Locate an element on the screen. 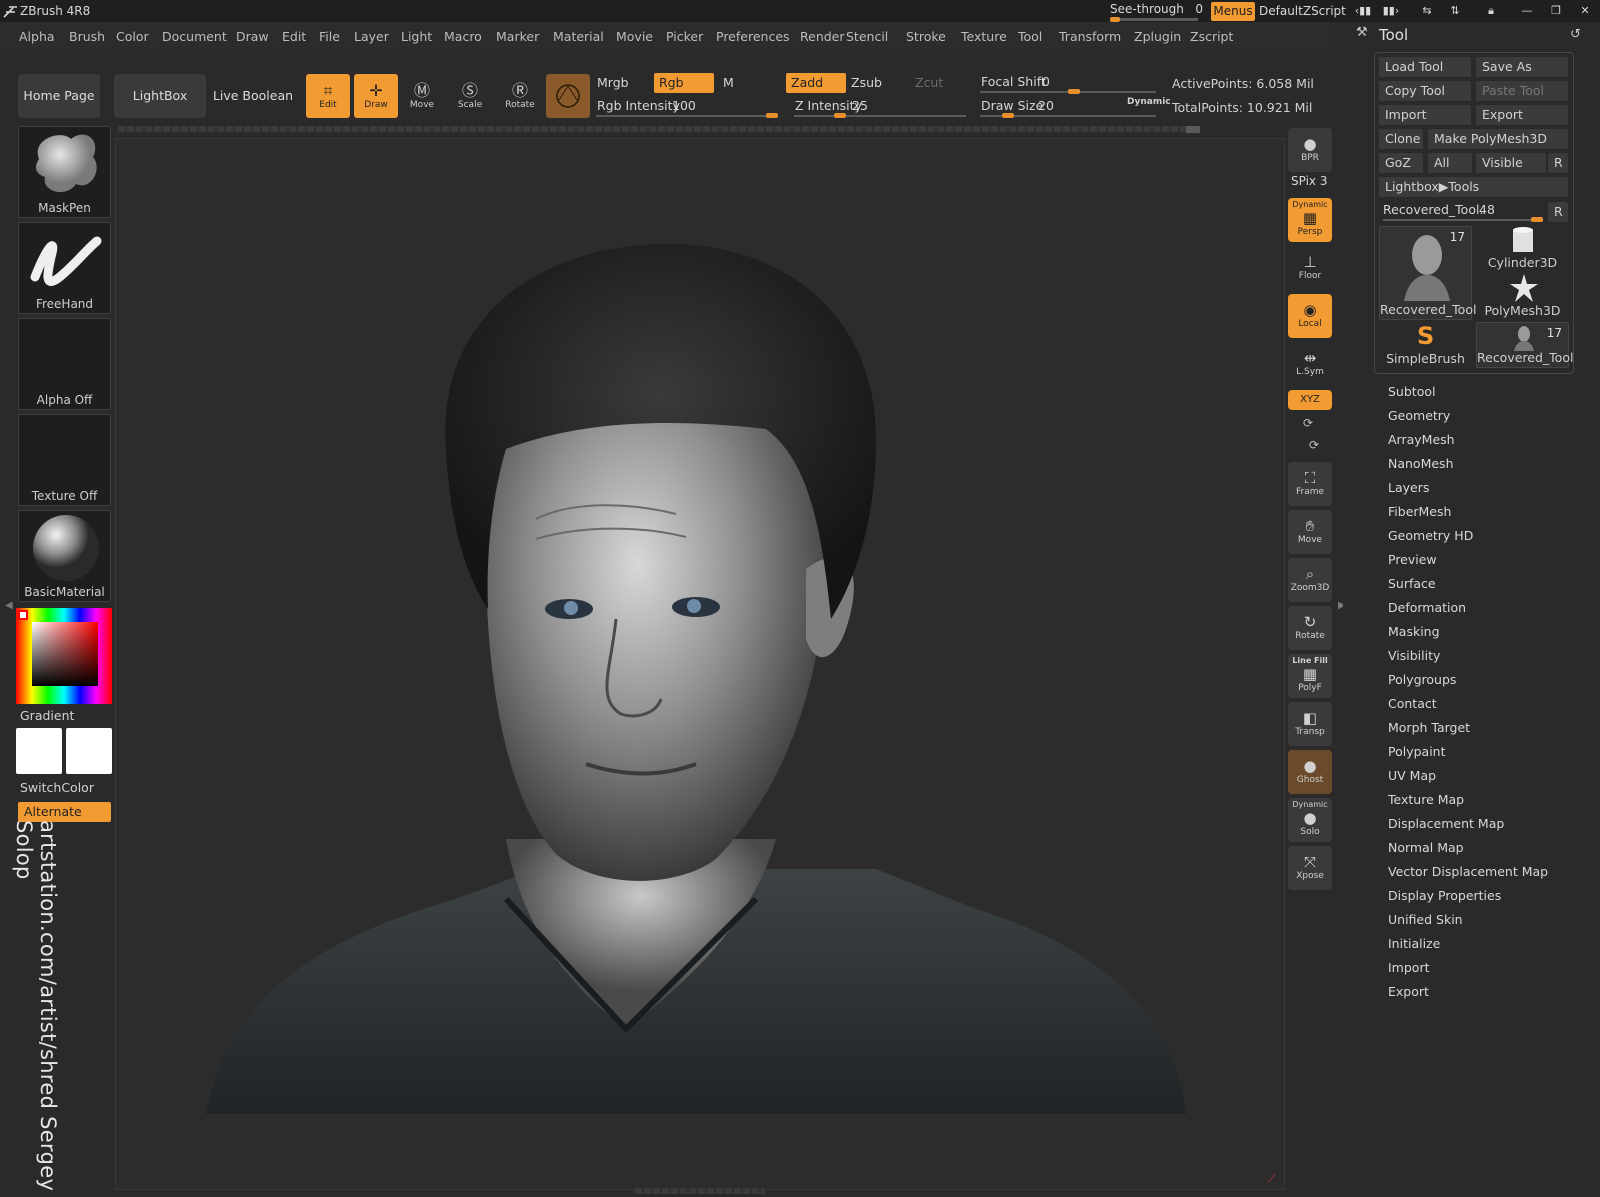 This screenshot has width=1600, height=1197. z-rotation-icon: ⟳ is located at coordinates (1314, 445).